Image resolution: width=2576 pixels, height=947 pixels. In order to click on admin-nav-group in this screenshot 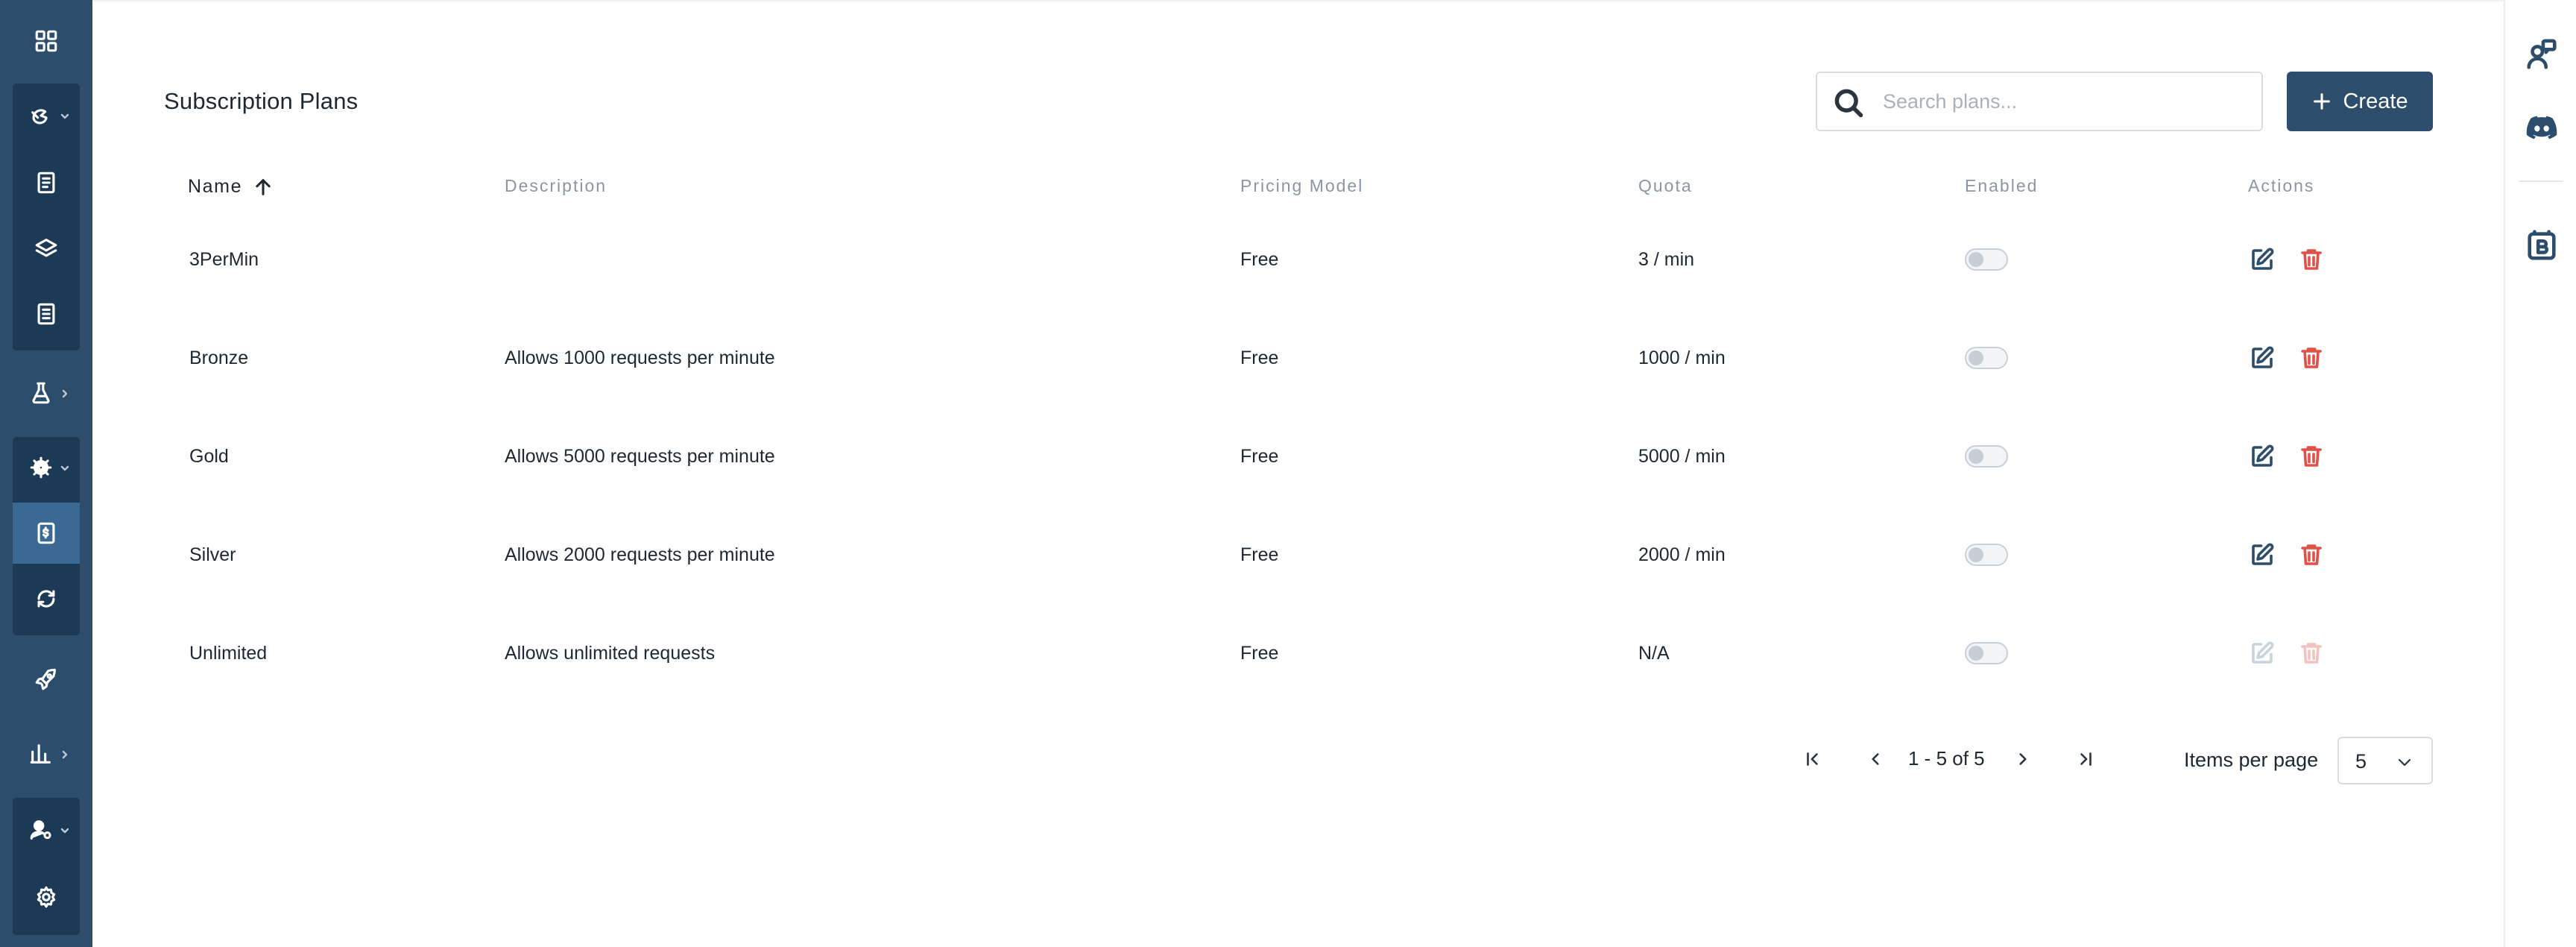, I will do `click(46, 867)`.